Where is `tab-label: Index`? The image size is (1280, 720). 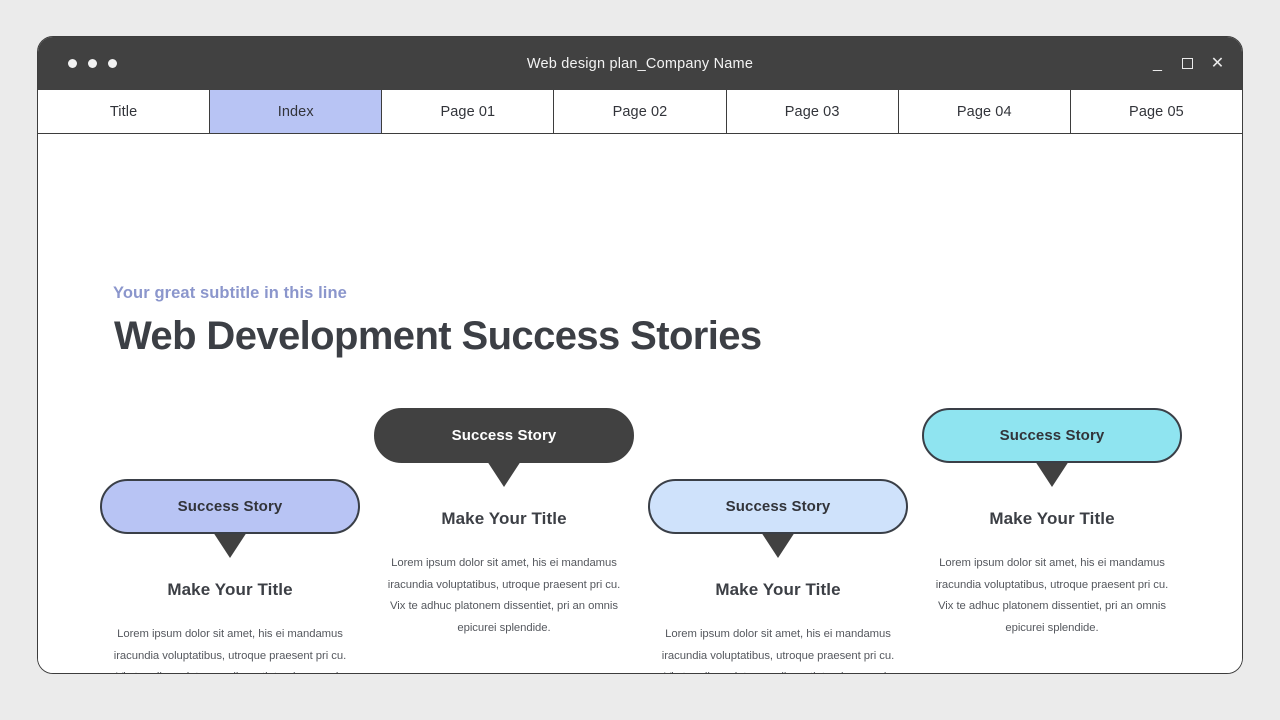 tab-label: Index is located at coordinates (295, 111).